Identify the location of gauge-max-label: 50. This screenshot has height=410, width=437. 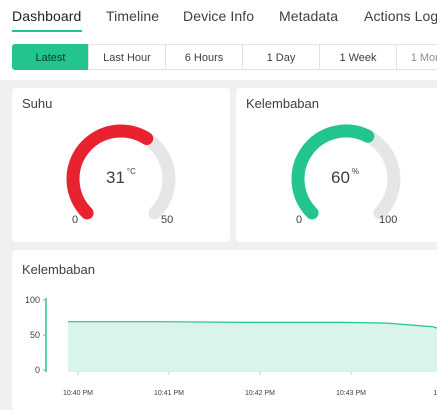
(167, 220).